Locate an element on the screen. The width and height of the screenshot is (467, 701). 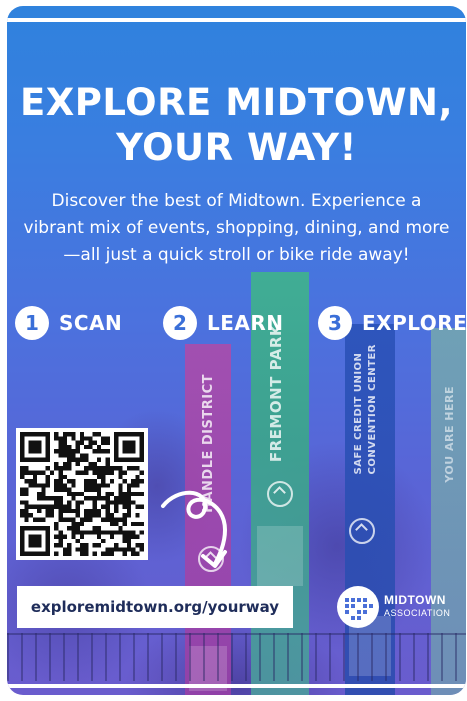
sign-panel is located at coordinates (280, 556).